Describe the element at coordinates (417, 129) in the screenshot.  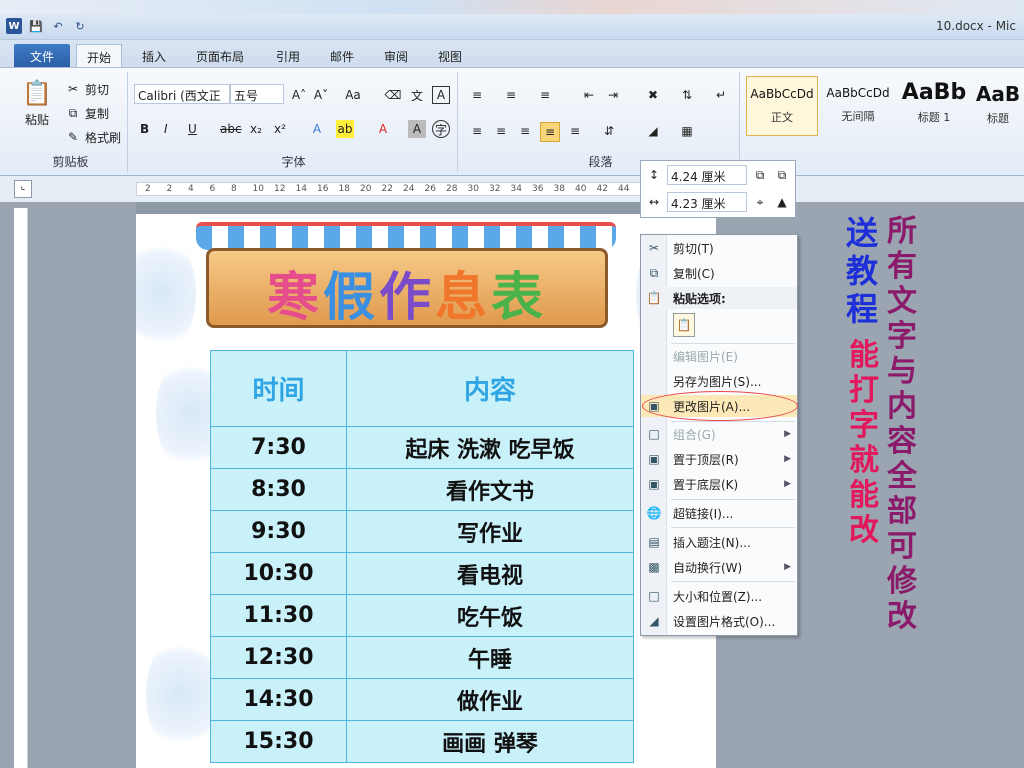
I see `char-shading-button: A` at that location.